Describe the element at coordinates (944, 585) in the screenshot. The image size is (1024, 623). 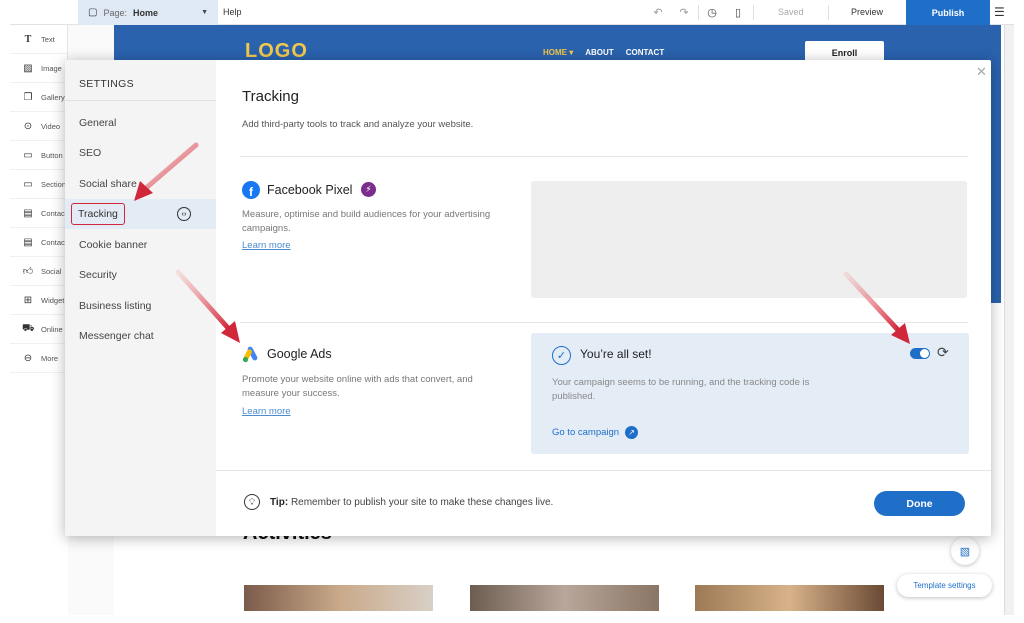
I see `template-settings-button: Template settings` at that location.